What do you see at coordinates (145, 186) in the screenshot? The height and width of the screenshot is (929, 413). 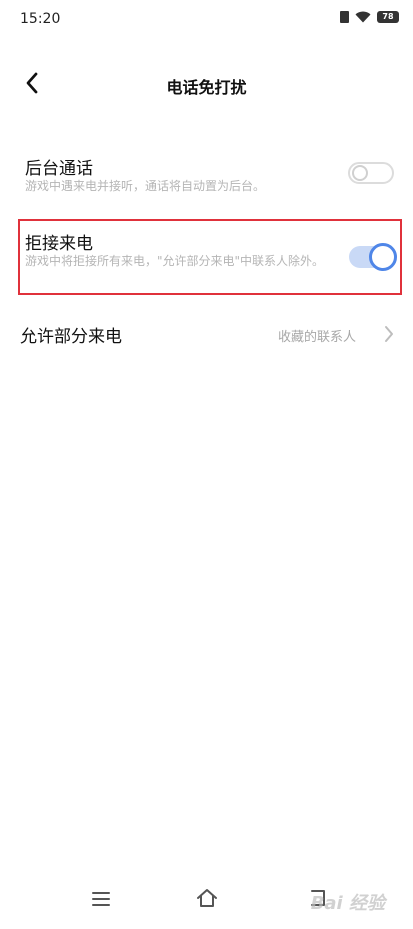 I see `setting-description: 游戏中遇来电并接听，通话将自动置为后台。` at bounding box center [145, 186].